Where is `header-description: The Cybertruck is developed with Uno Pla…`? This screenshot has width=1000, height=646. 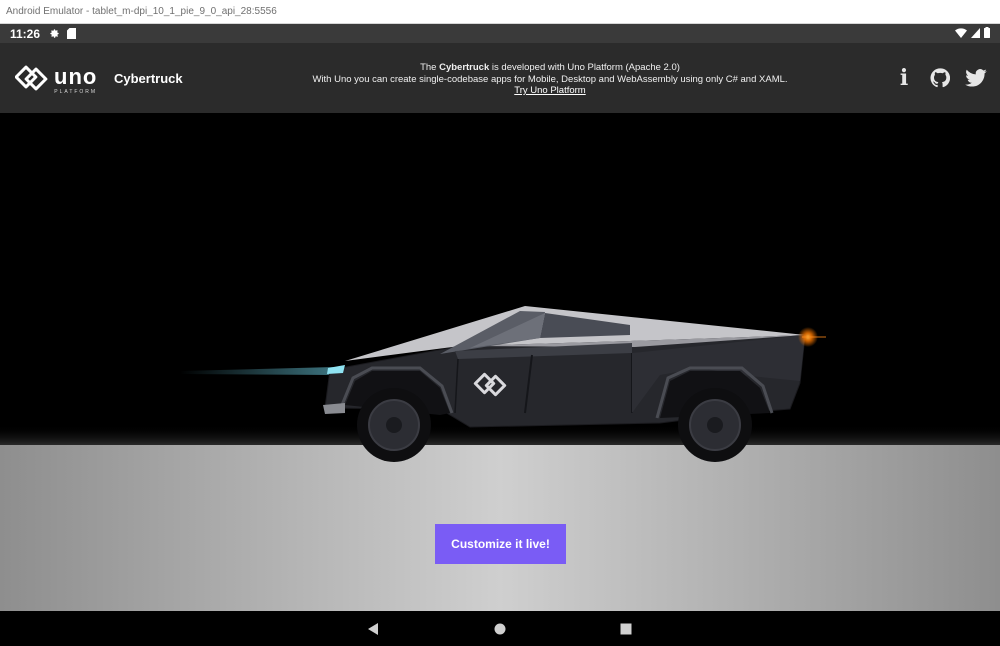
header-description: The Cybertruck is developed with Uno Pla… is located at coordinates (550, 79).